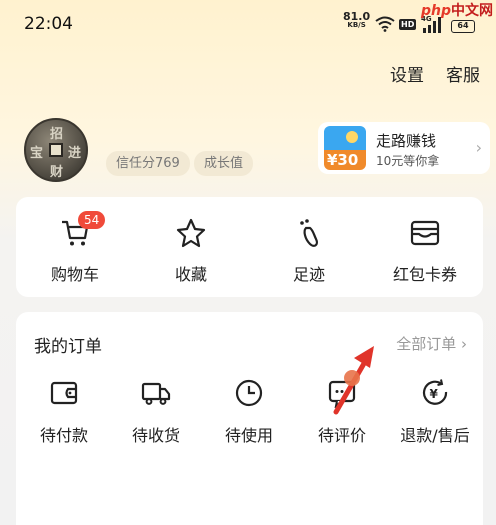 The height and width of the screenshot is (525, 496). Describe the element at coordinates (63, 435) in the screenshot. I see `order-status-label: 待付款` at that location.